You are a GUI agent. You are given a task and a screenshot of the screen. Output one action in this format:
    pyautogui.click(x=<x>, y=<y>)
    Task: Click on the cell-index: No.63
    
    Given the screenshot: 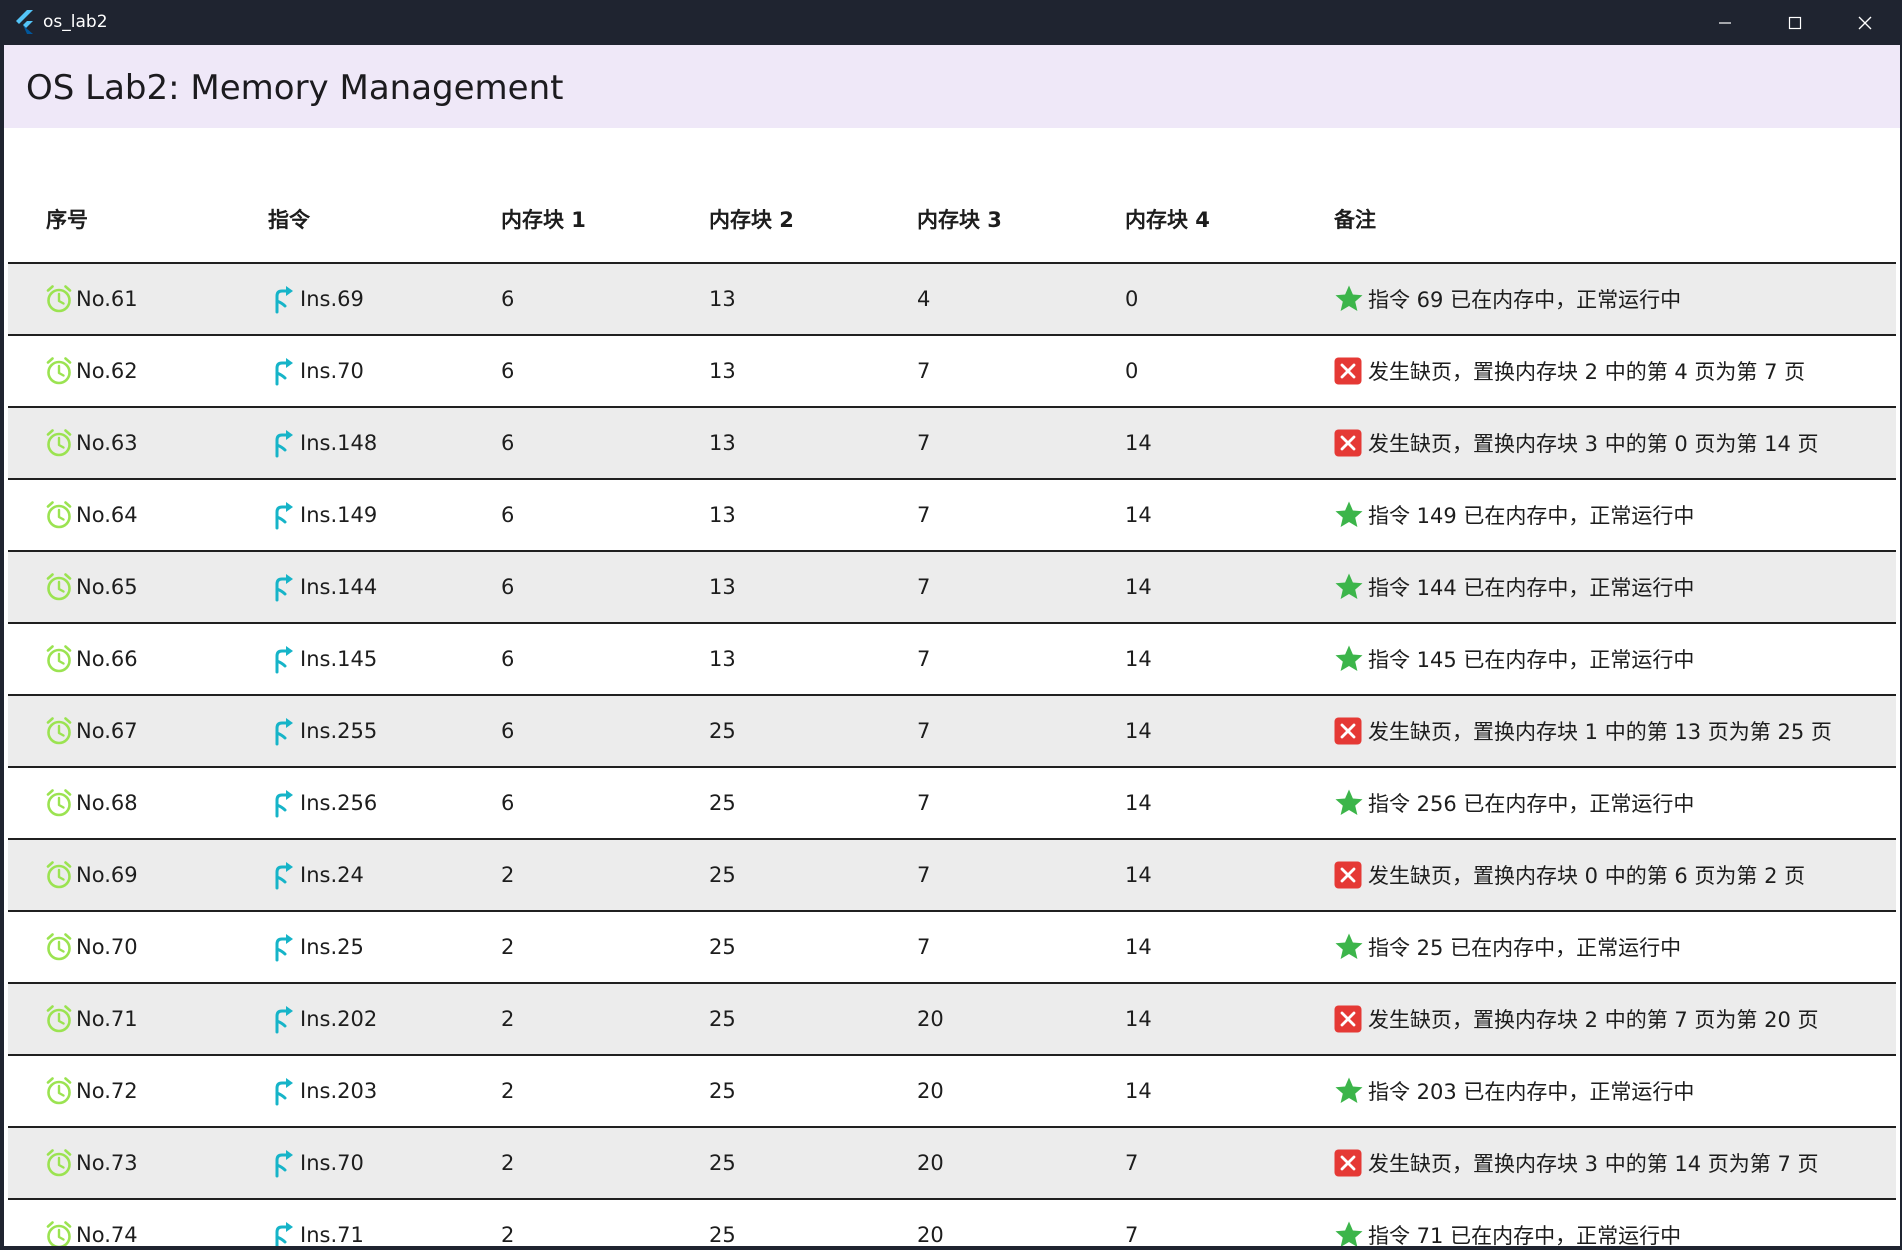 What is the action you would take?
    pyautogui.click(x=91, y=443)
    